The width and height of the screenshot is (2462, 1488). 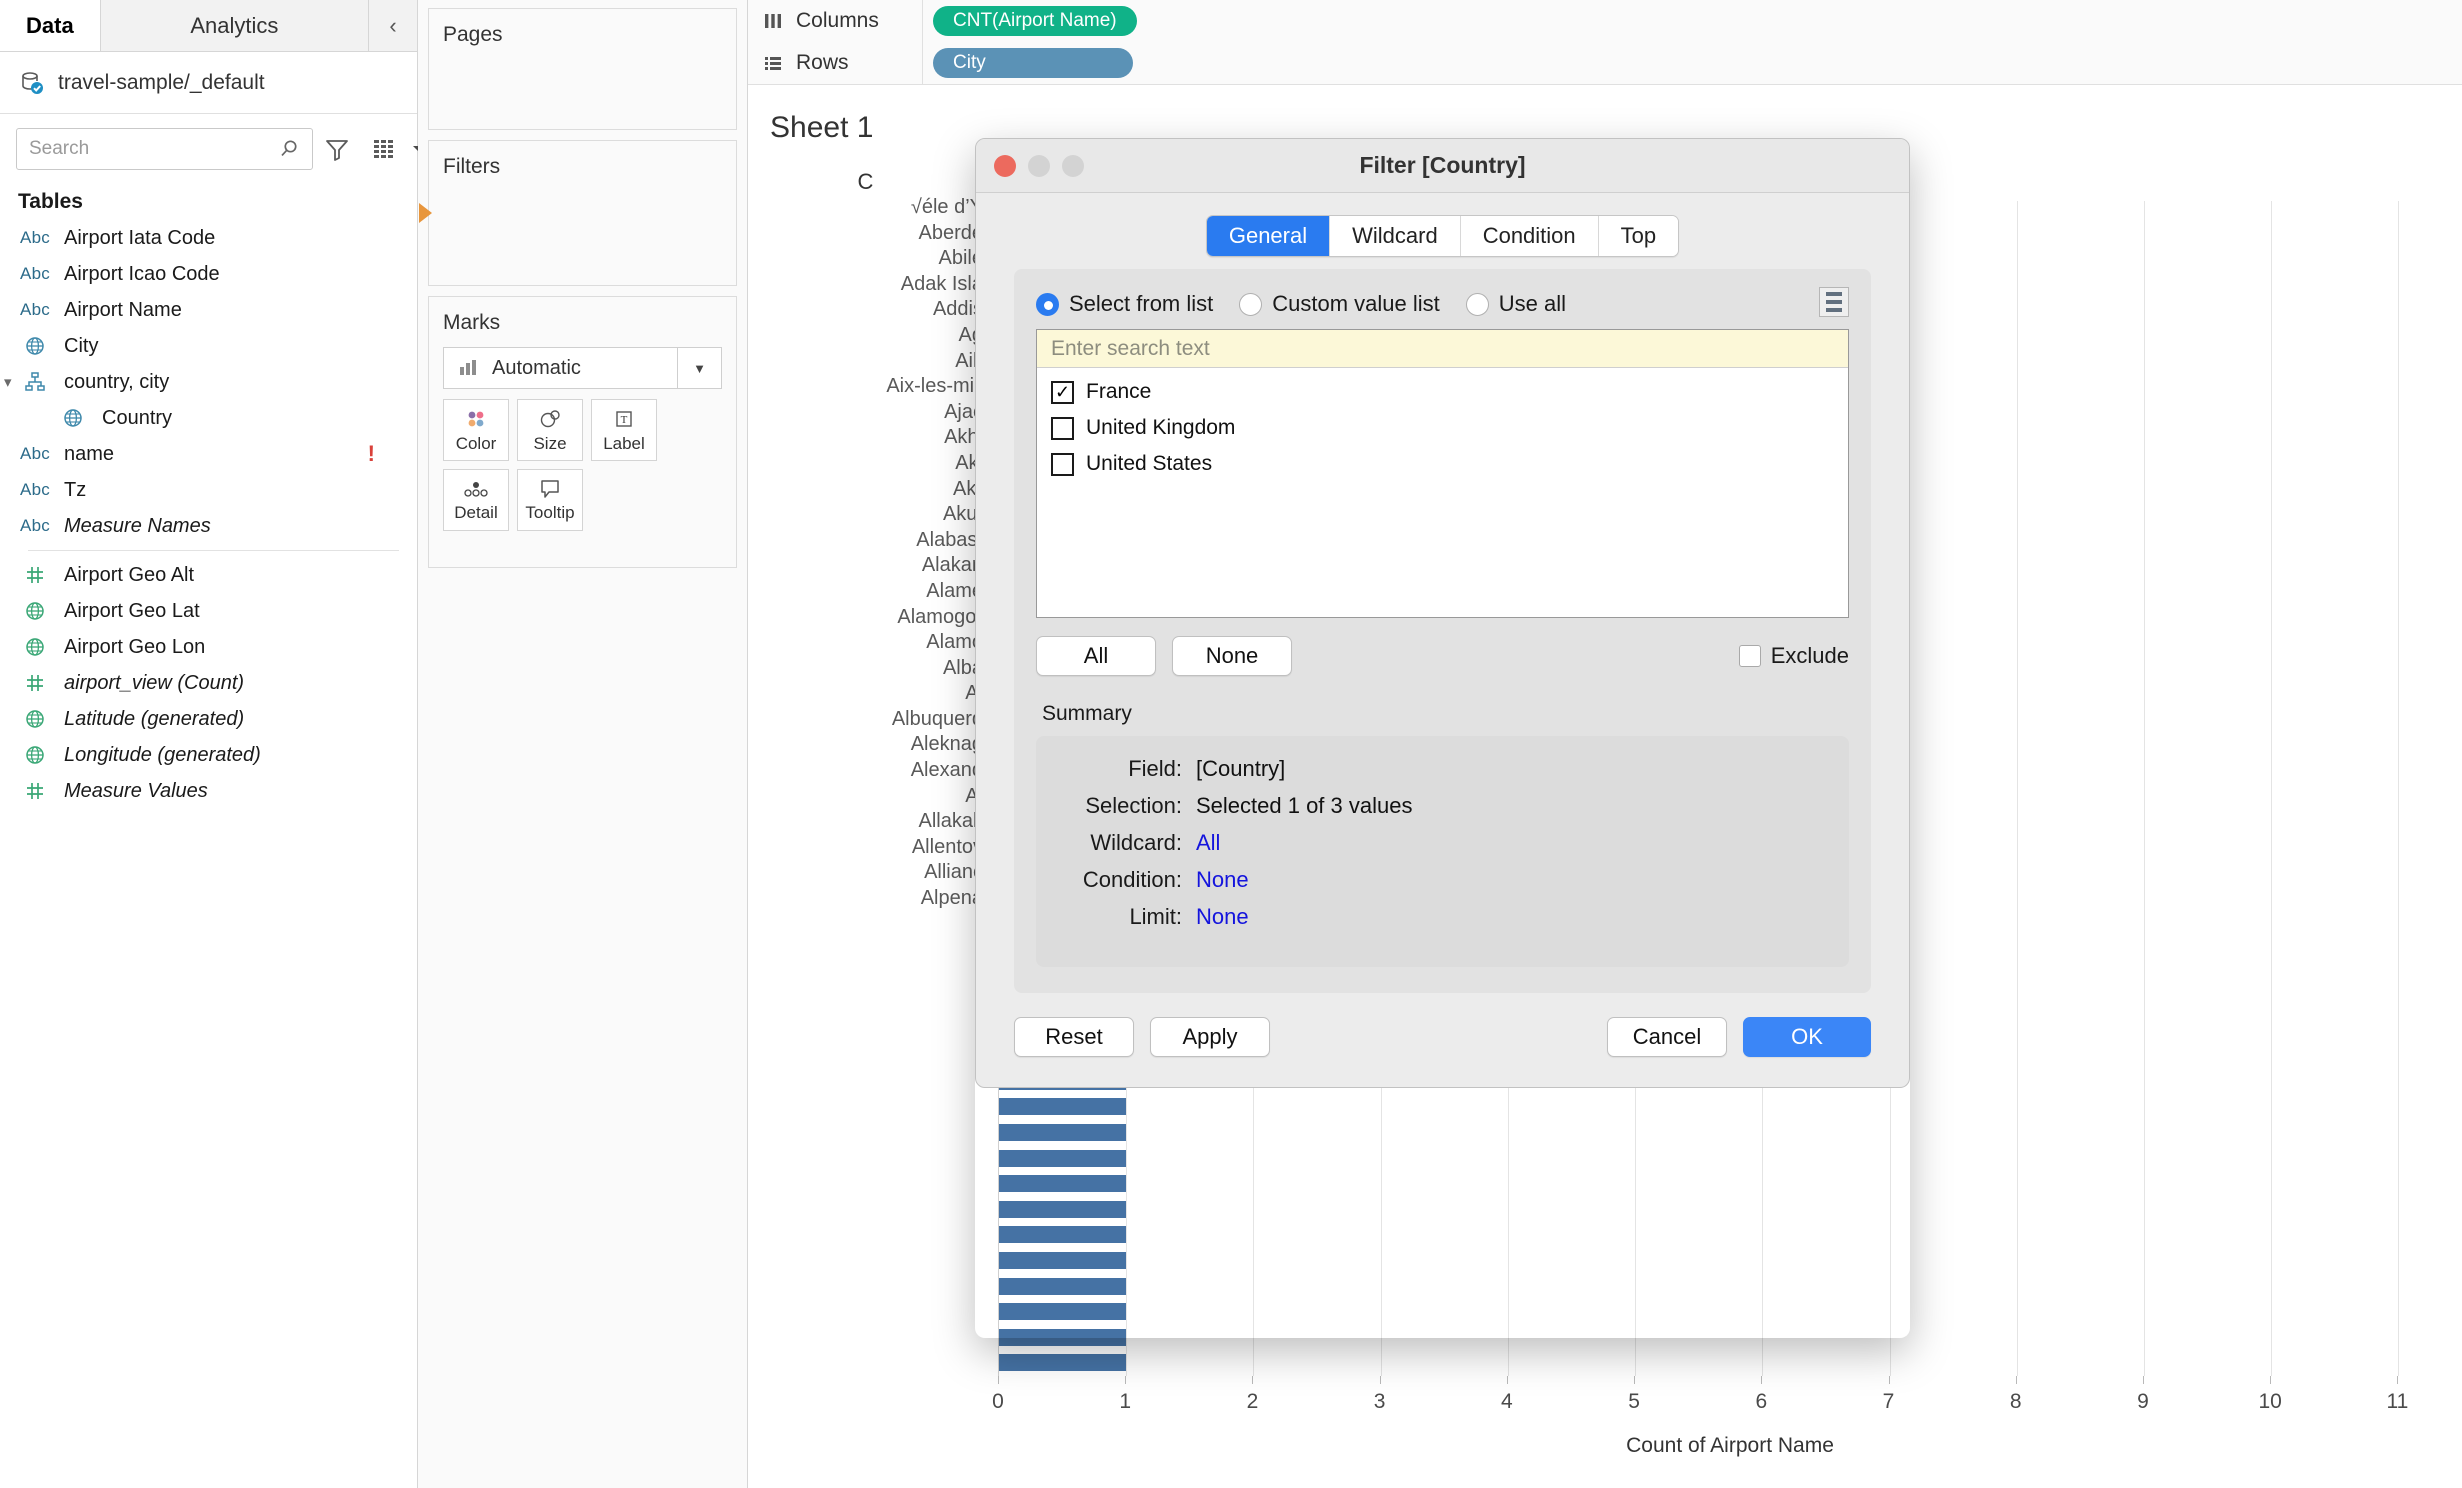 I want to click on ok-button: OK, so click(x=1807, y=1037).